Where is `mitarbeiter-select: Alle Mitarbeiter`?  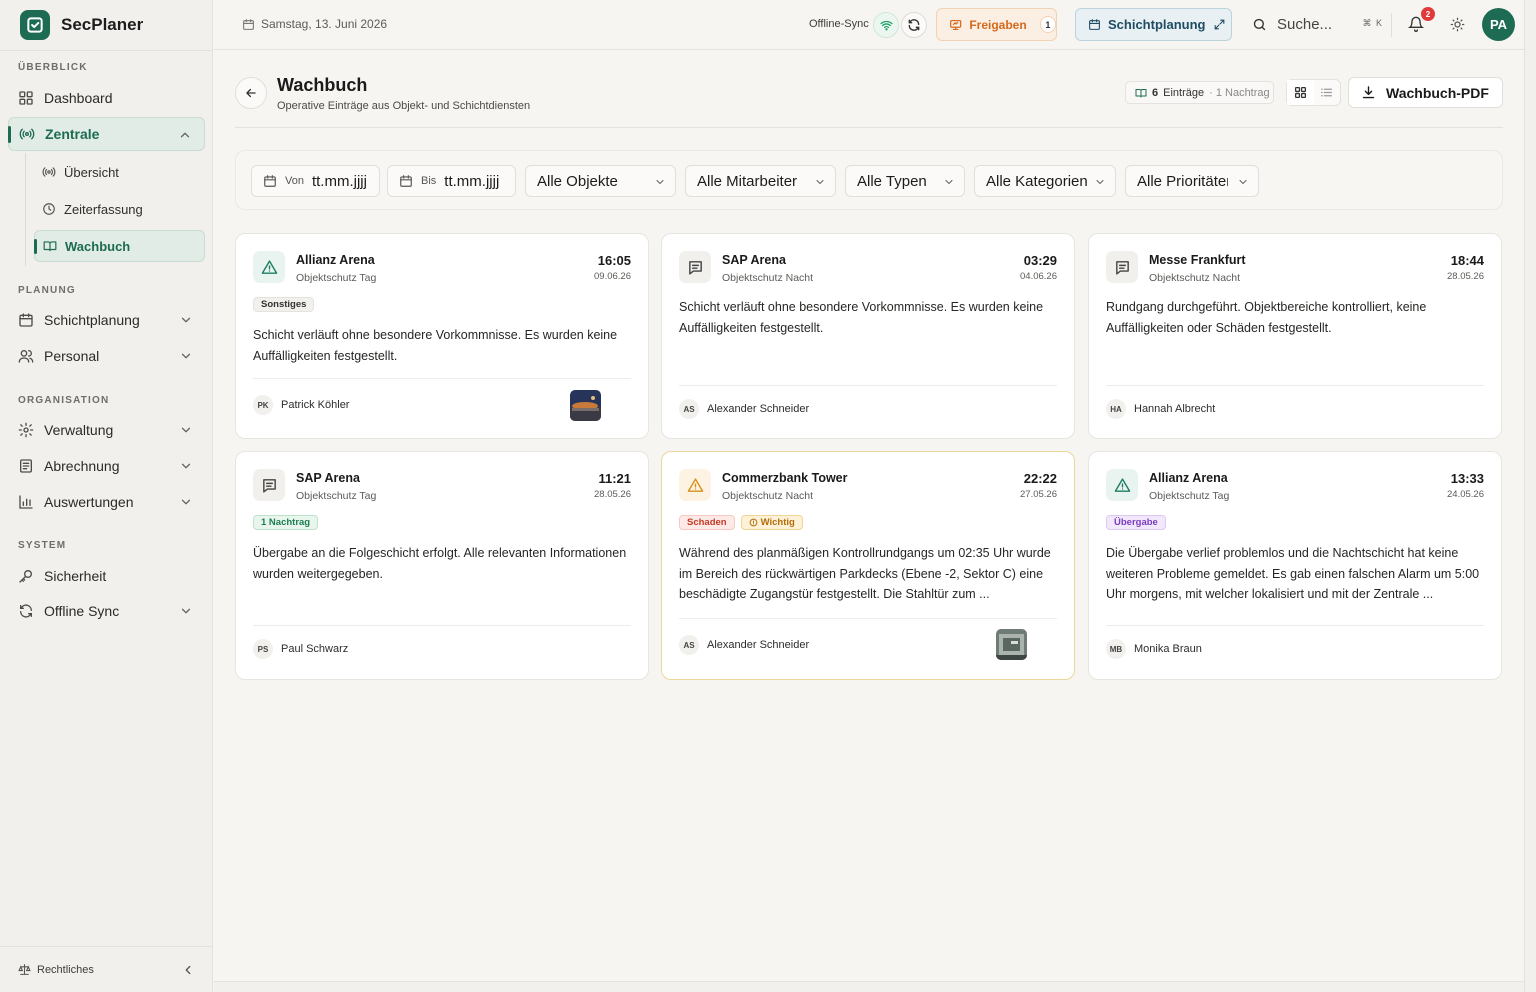
mitarbeiter-select: Alle Mitarbeiter is located at coordinates (760, 181).